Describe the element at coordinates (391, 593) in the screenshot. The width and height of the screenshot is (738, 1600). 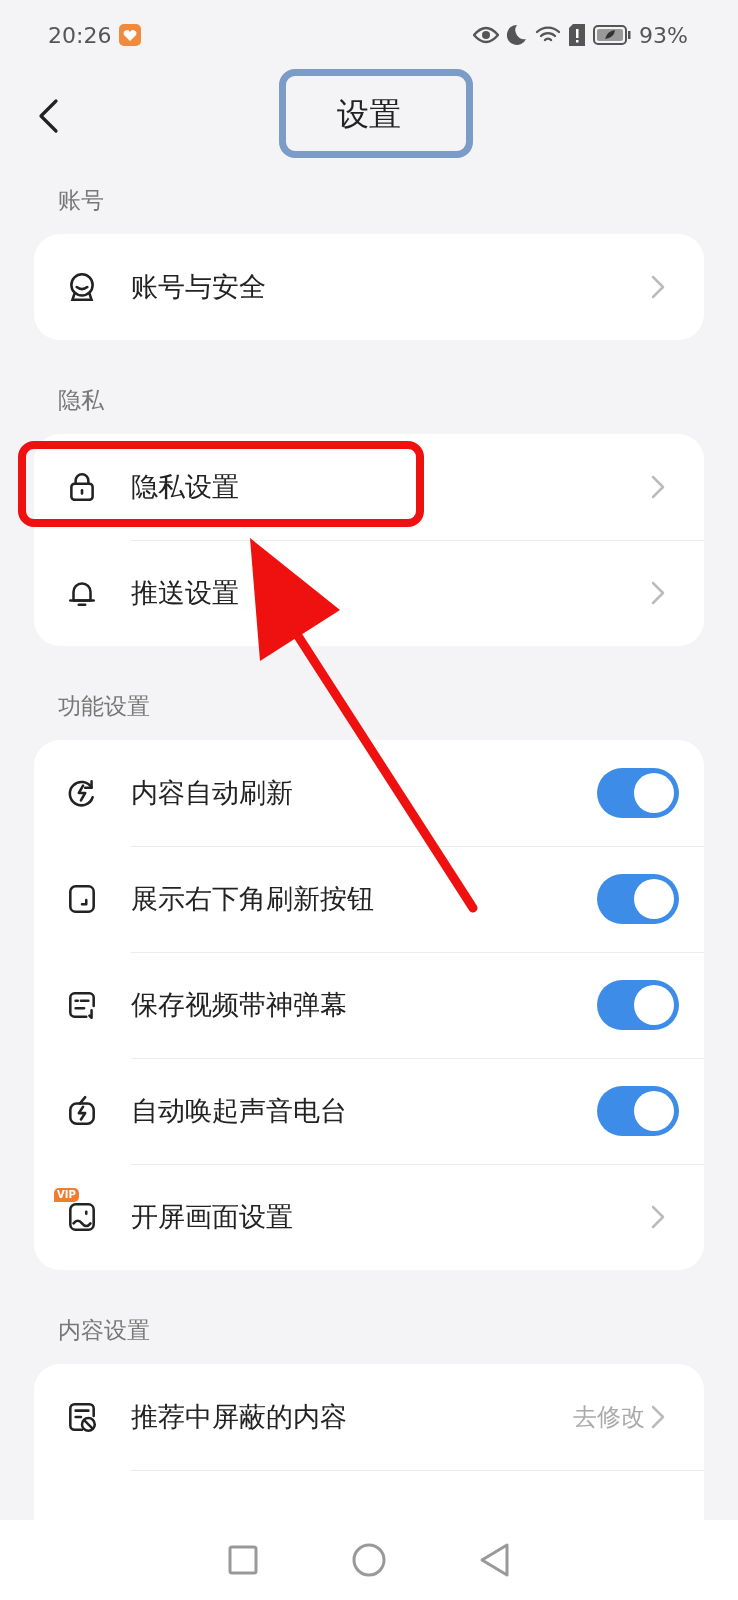
I see `settings-item: 推送设置` at that location.